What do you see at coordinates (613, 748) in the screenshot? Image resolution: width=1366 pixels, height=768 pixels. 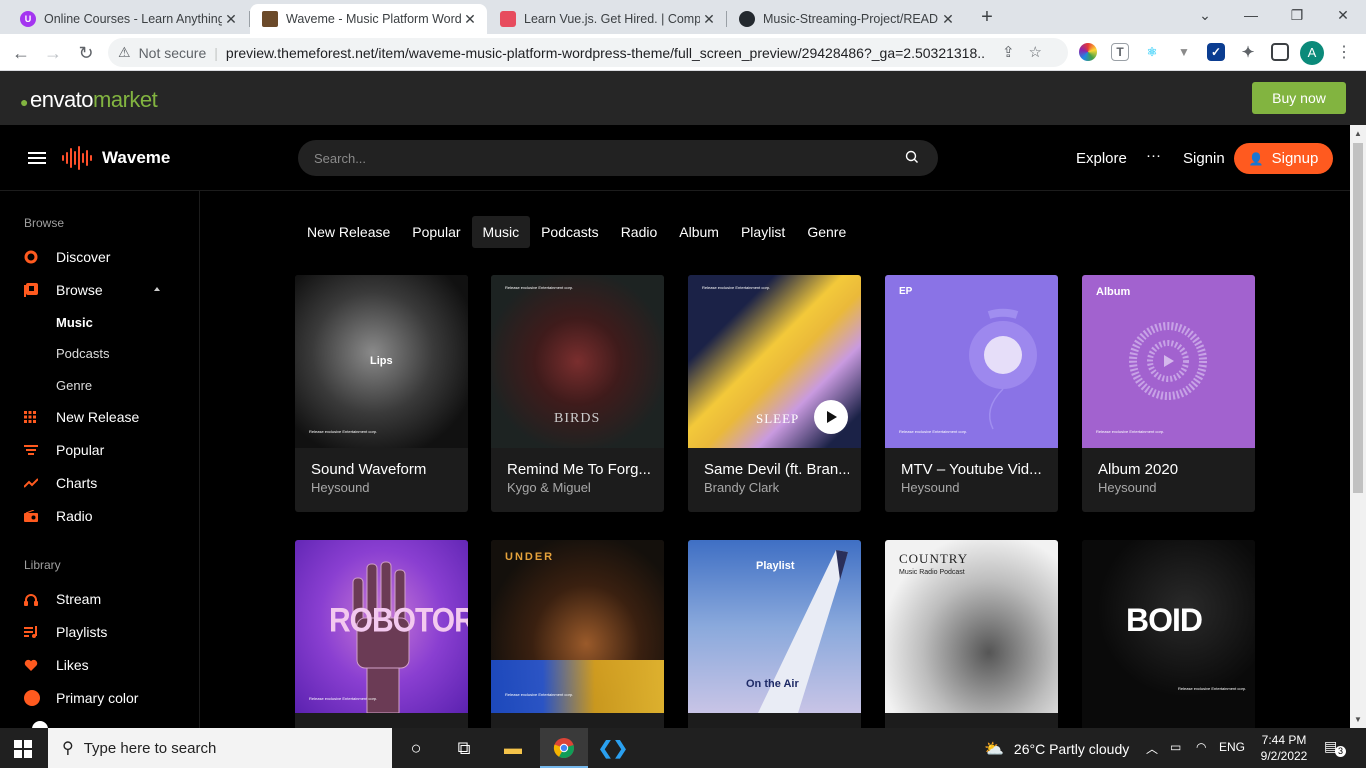 I see `vscode-icon: ❮❯` at bounding box center [613, 748].